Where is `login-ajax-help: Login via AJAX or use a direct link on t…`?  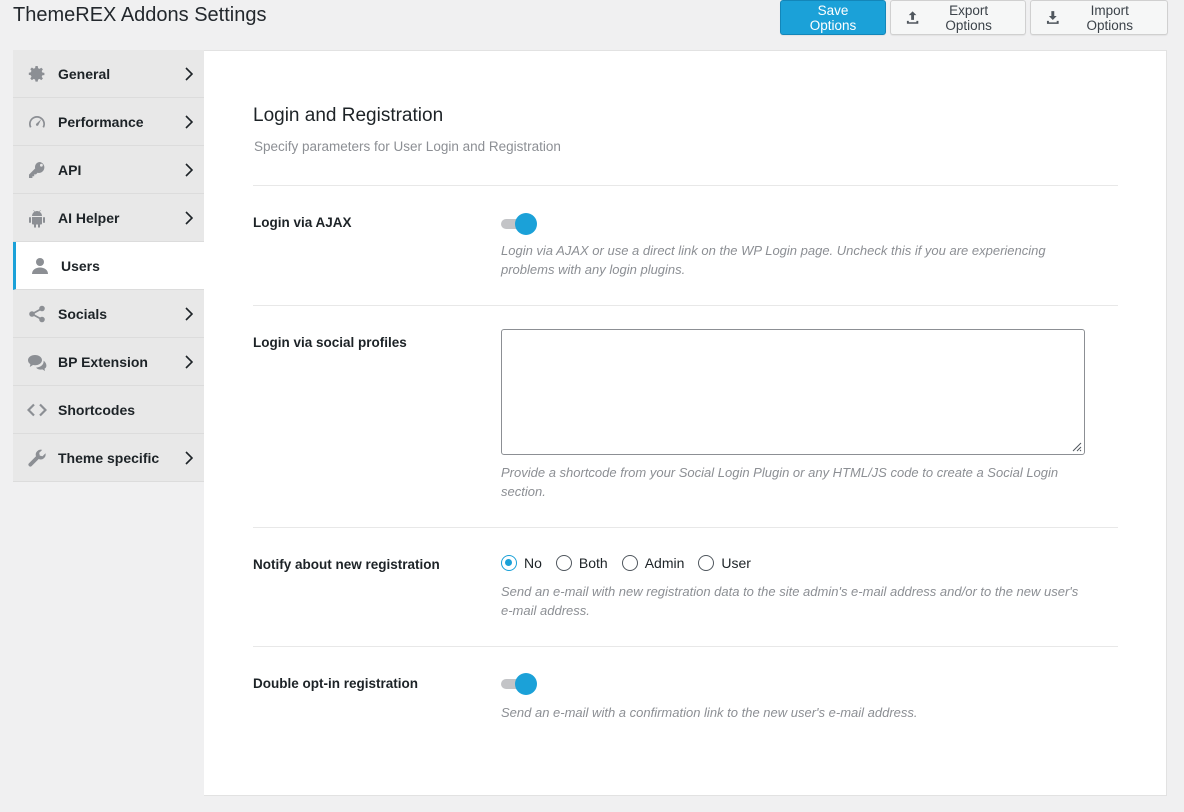
login-ajax-help: Login via AJAX or use a direct link on t… is located at coordinates (773, 260).